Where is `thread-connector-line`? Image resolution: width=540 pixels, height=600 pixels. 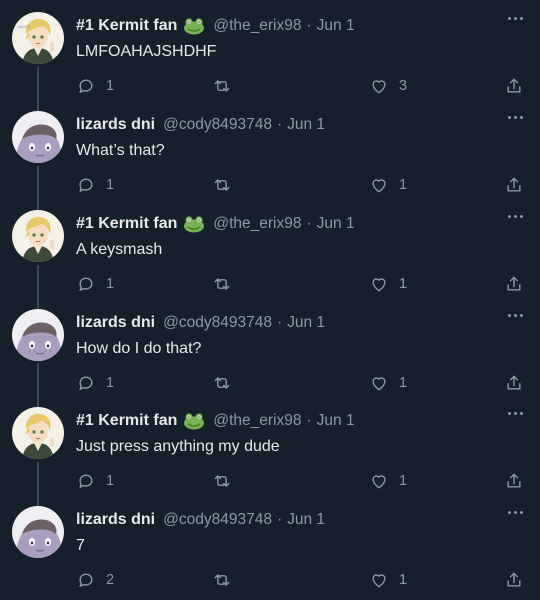
thread-connector-line is located at coordinates (38, 186).